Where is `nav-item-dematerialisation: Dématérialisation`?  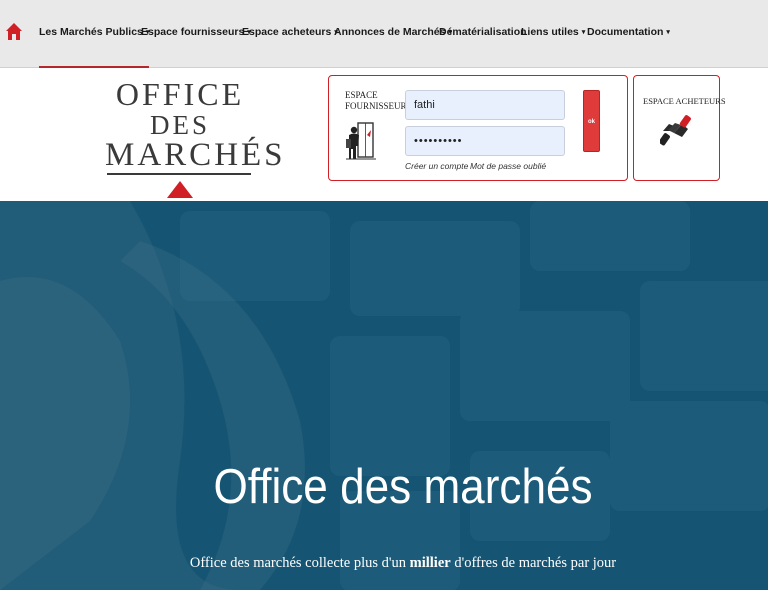 nav-item-dematerialisation: Dématérialisation is located at coordinates (483, 34).